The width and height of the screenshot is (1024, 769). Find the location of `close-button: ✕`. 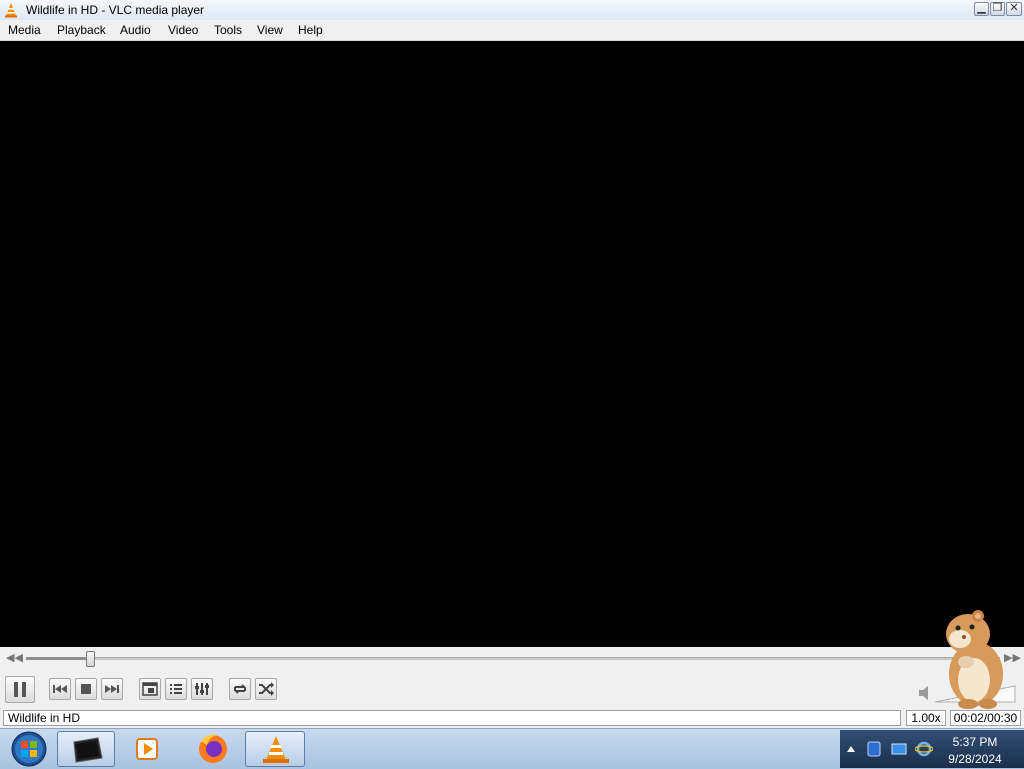

close-button: ✕ is located at coordinates (1014, 8).